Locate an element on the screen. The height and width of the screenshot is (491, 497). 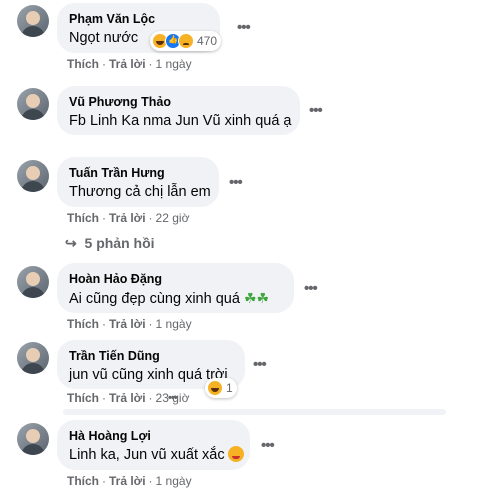
comment-text: Ai cũng đẹp cùng xinh quá ☘☘ is located at coordinates (169, 298).